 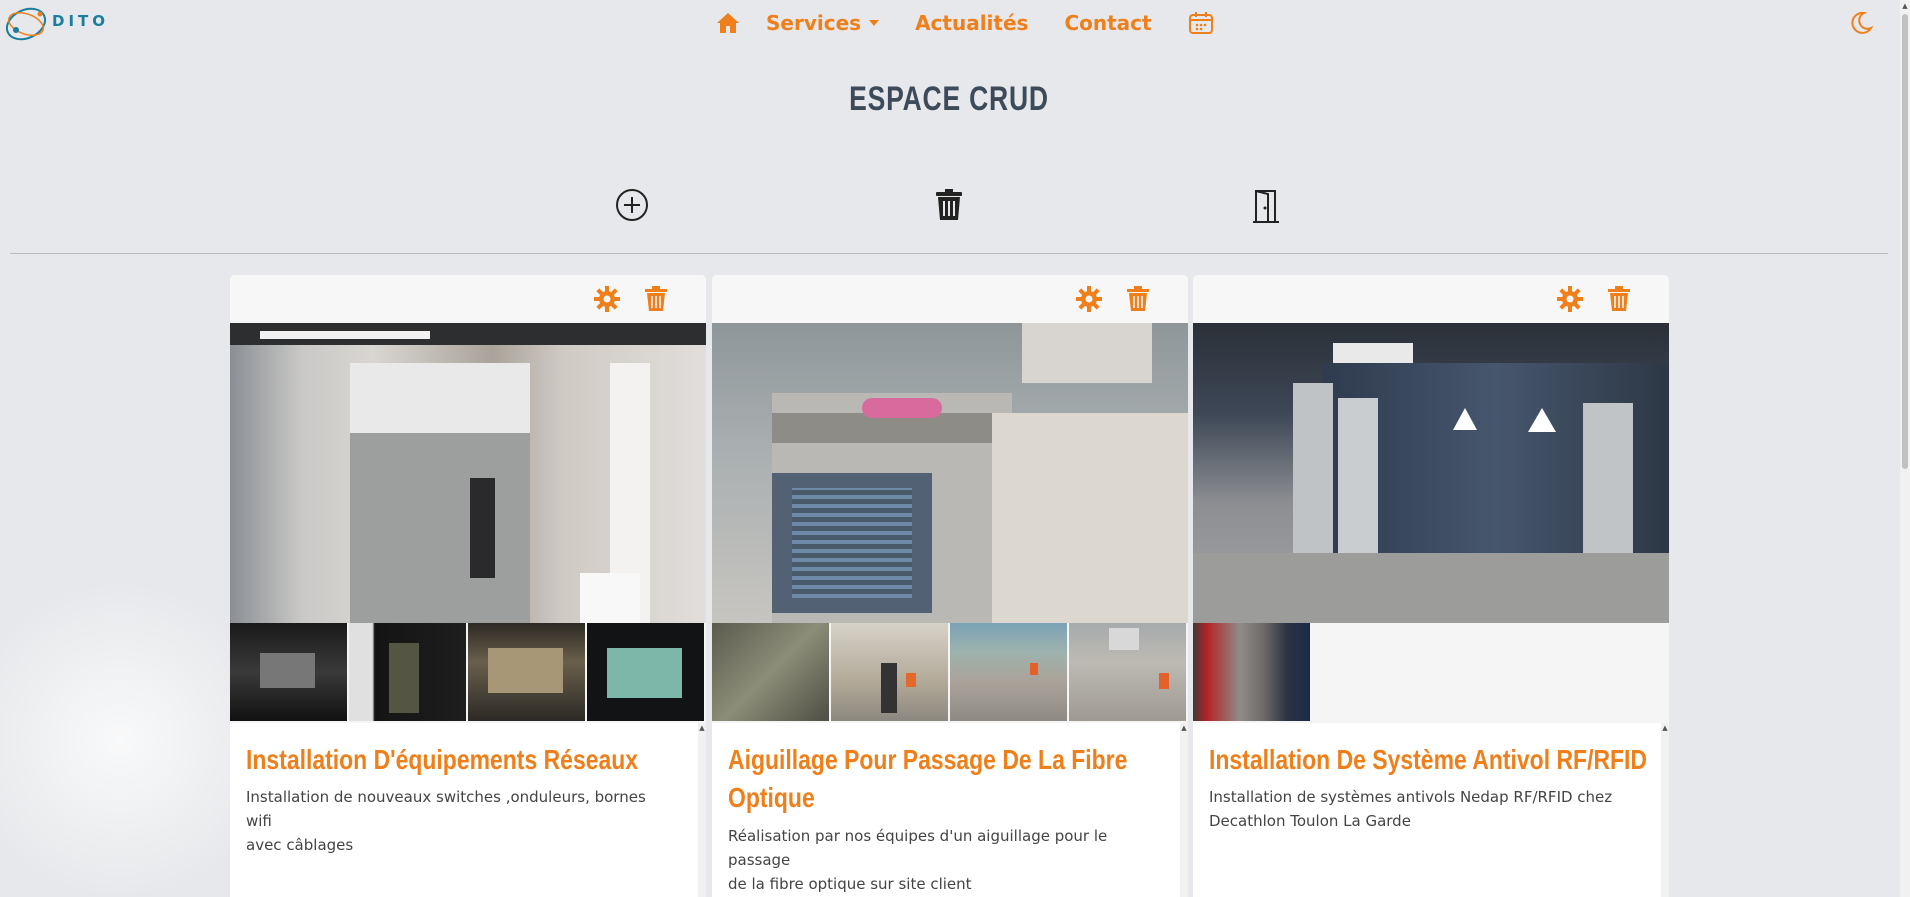 I want to click on news-link: Actualités, so click(x=971, y=23).